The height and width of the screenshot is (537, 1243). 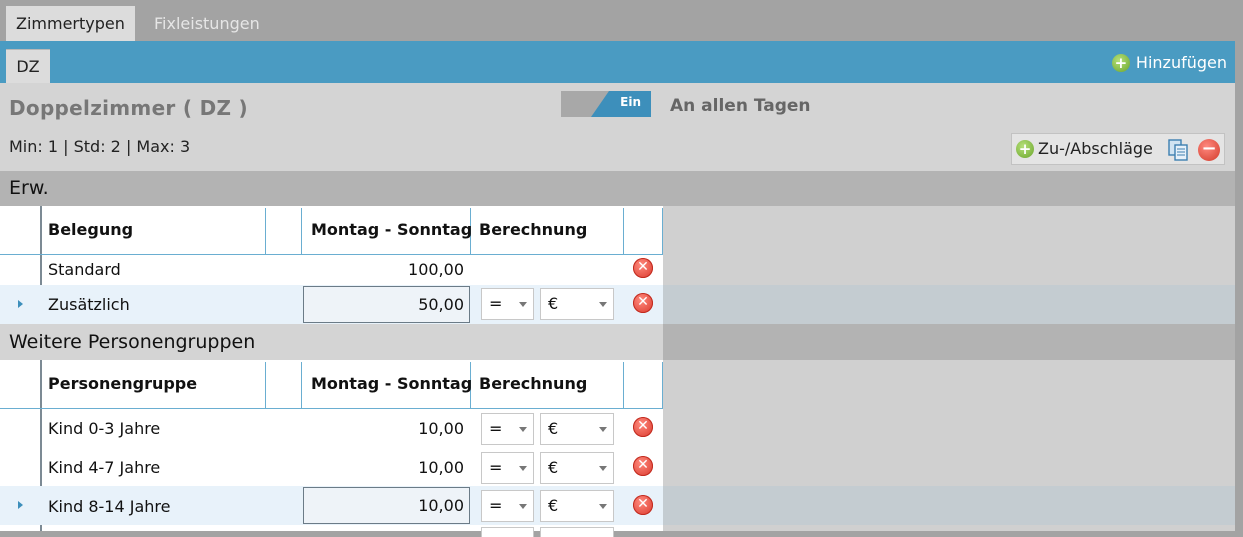 I want to click on active-toggle: Ein, so click(x=606, y=104).